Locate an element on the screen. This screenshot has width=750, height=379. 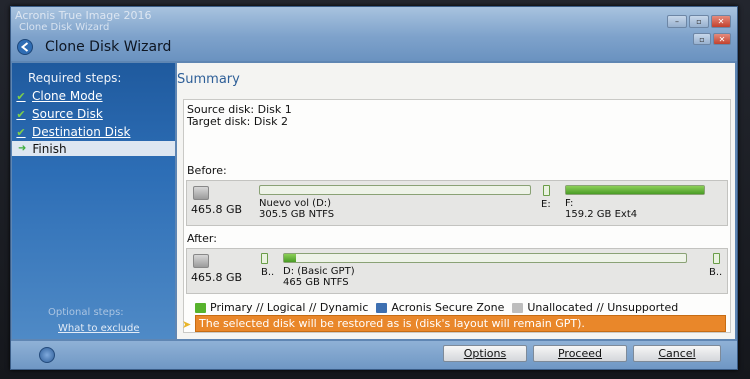
partition-name: F: is located at coordinates (569, 203).